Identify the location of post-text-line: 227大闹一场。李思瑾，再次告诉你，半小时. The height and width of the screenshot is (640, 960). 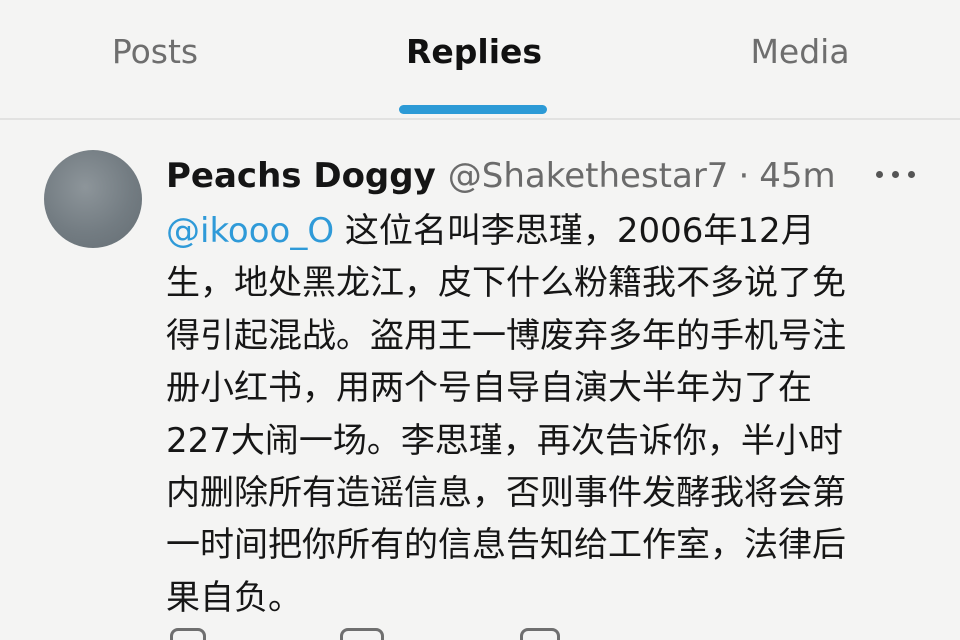
(504, 440).